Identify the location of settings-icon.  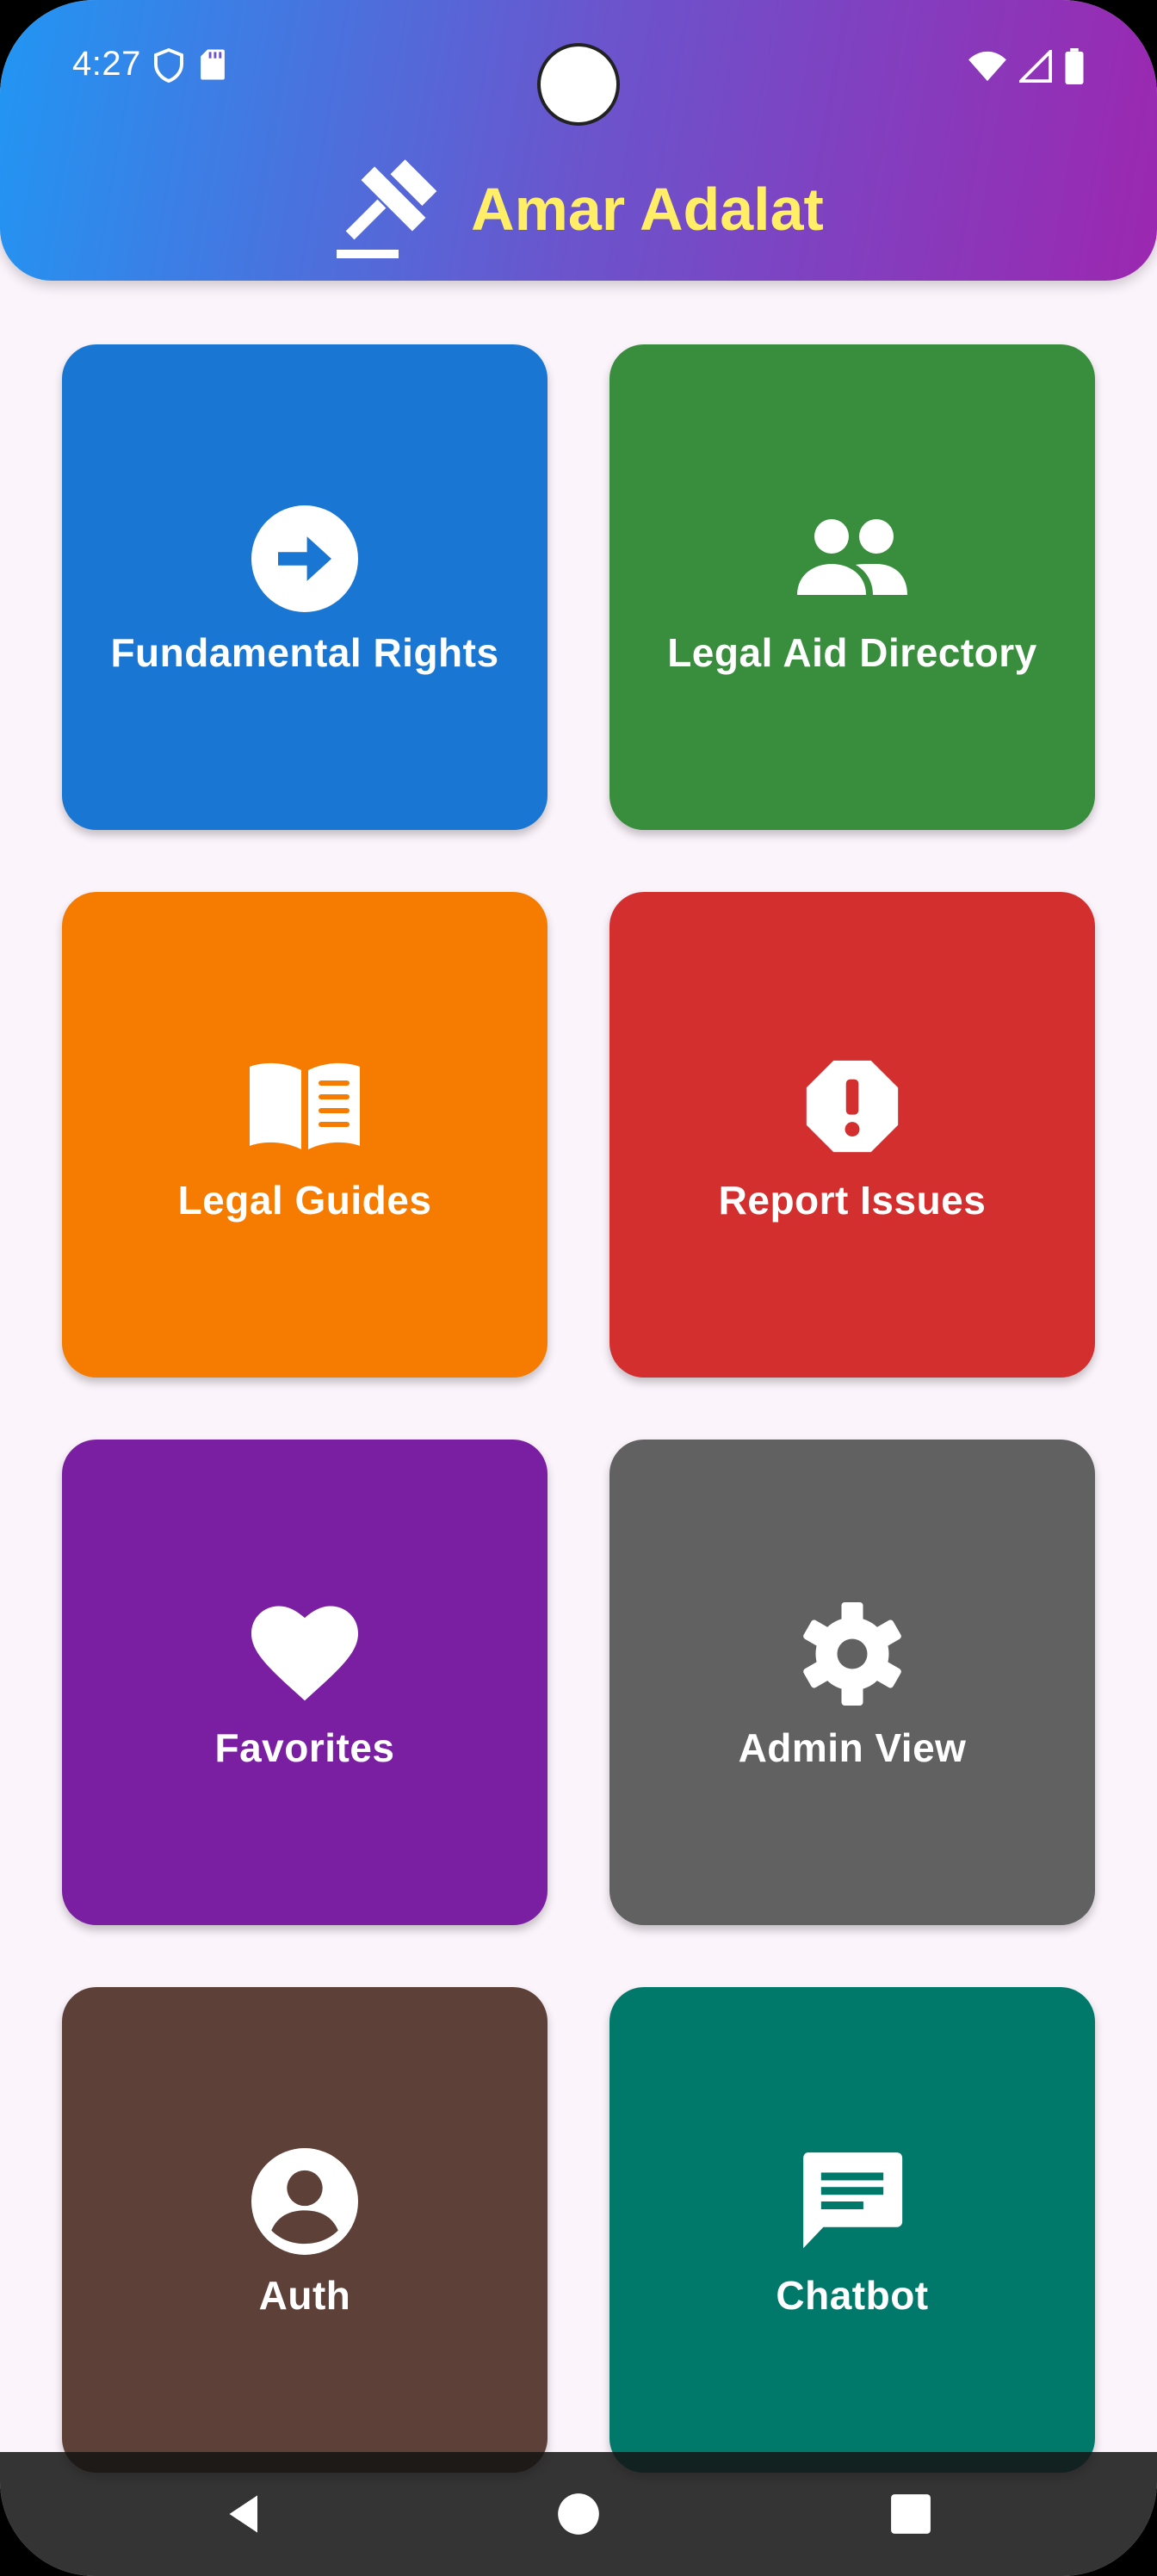
(852, 1654).